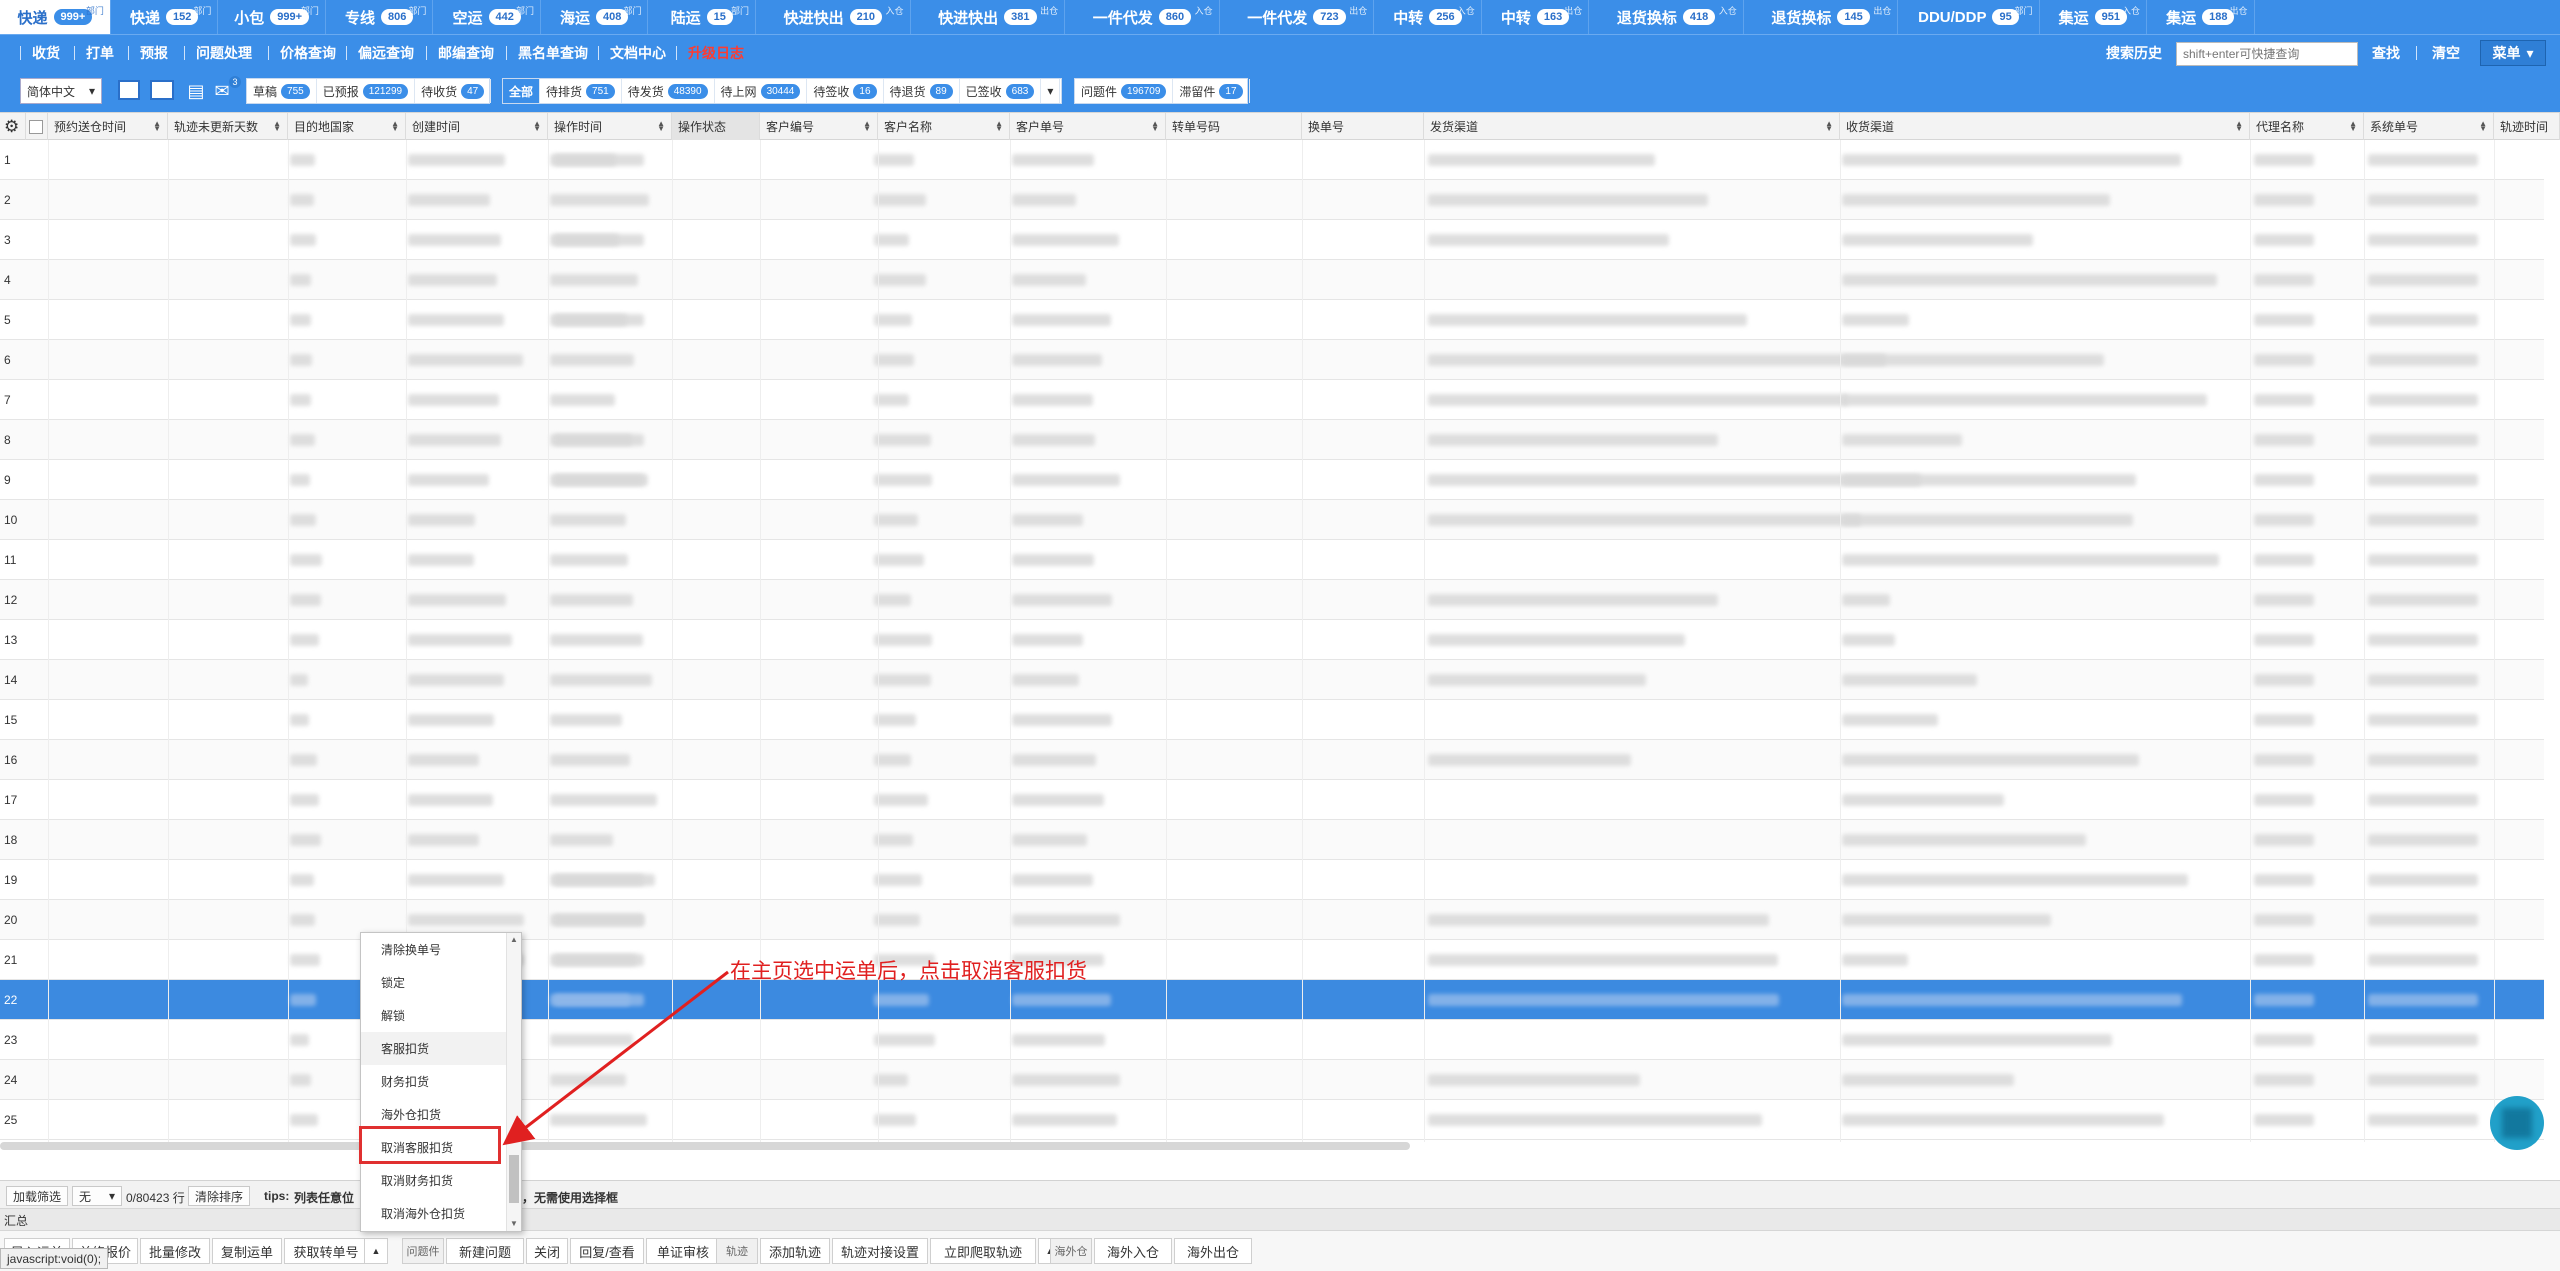  Describe the element at coordinates (880, 1251) in the screenshot. I see `action-button: 轨迹对接设置` at that location.